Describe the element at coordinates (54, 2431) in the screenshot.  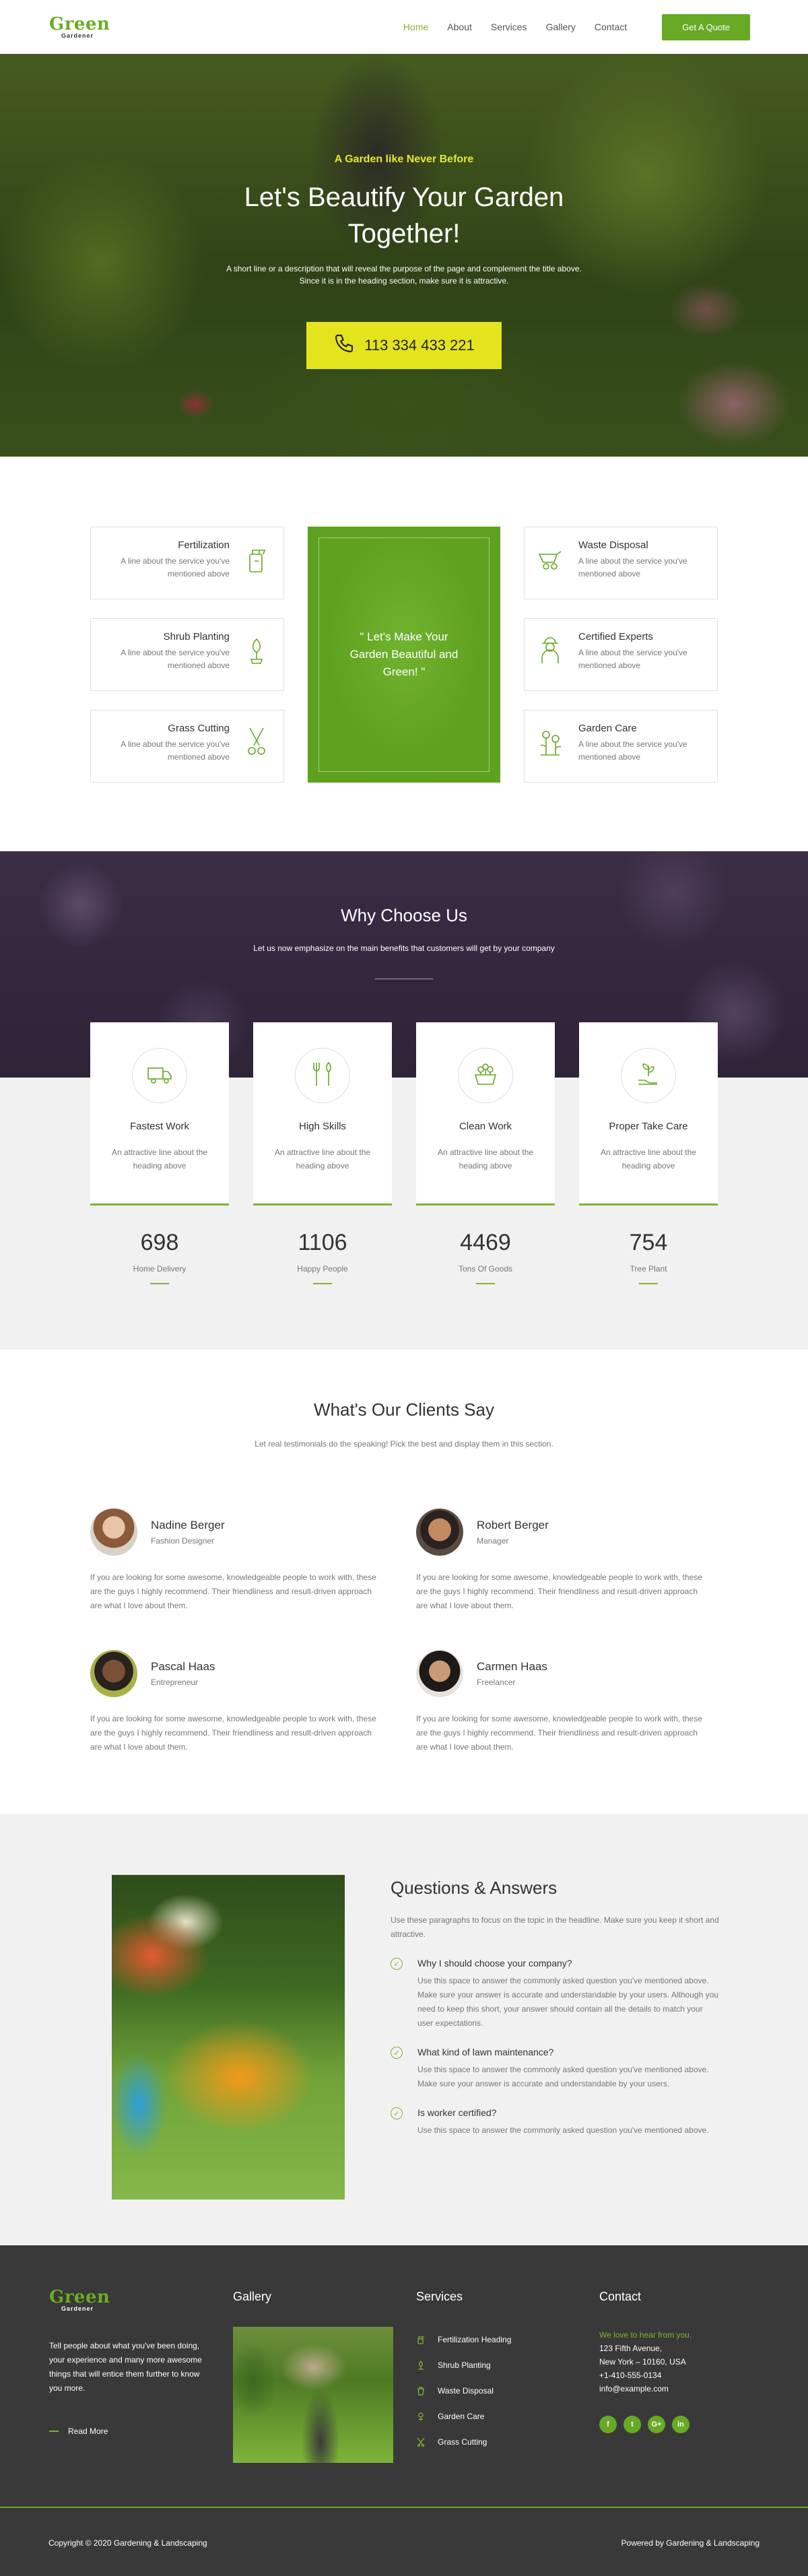
I see `dash-icon` at that location.